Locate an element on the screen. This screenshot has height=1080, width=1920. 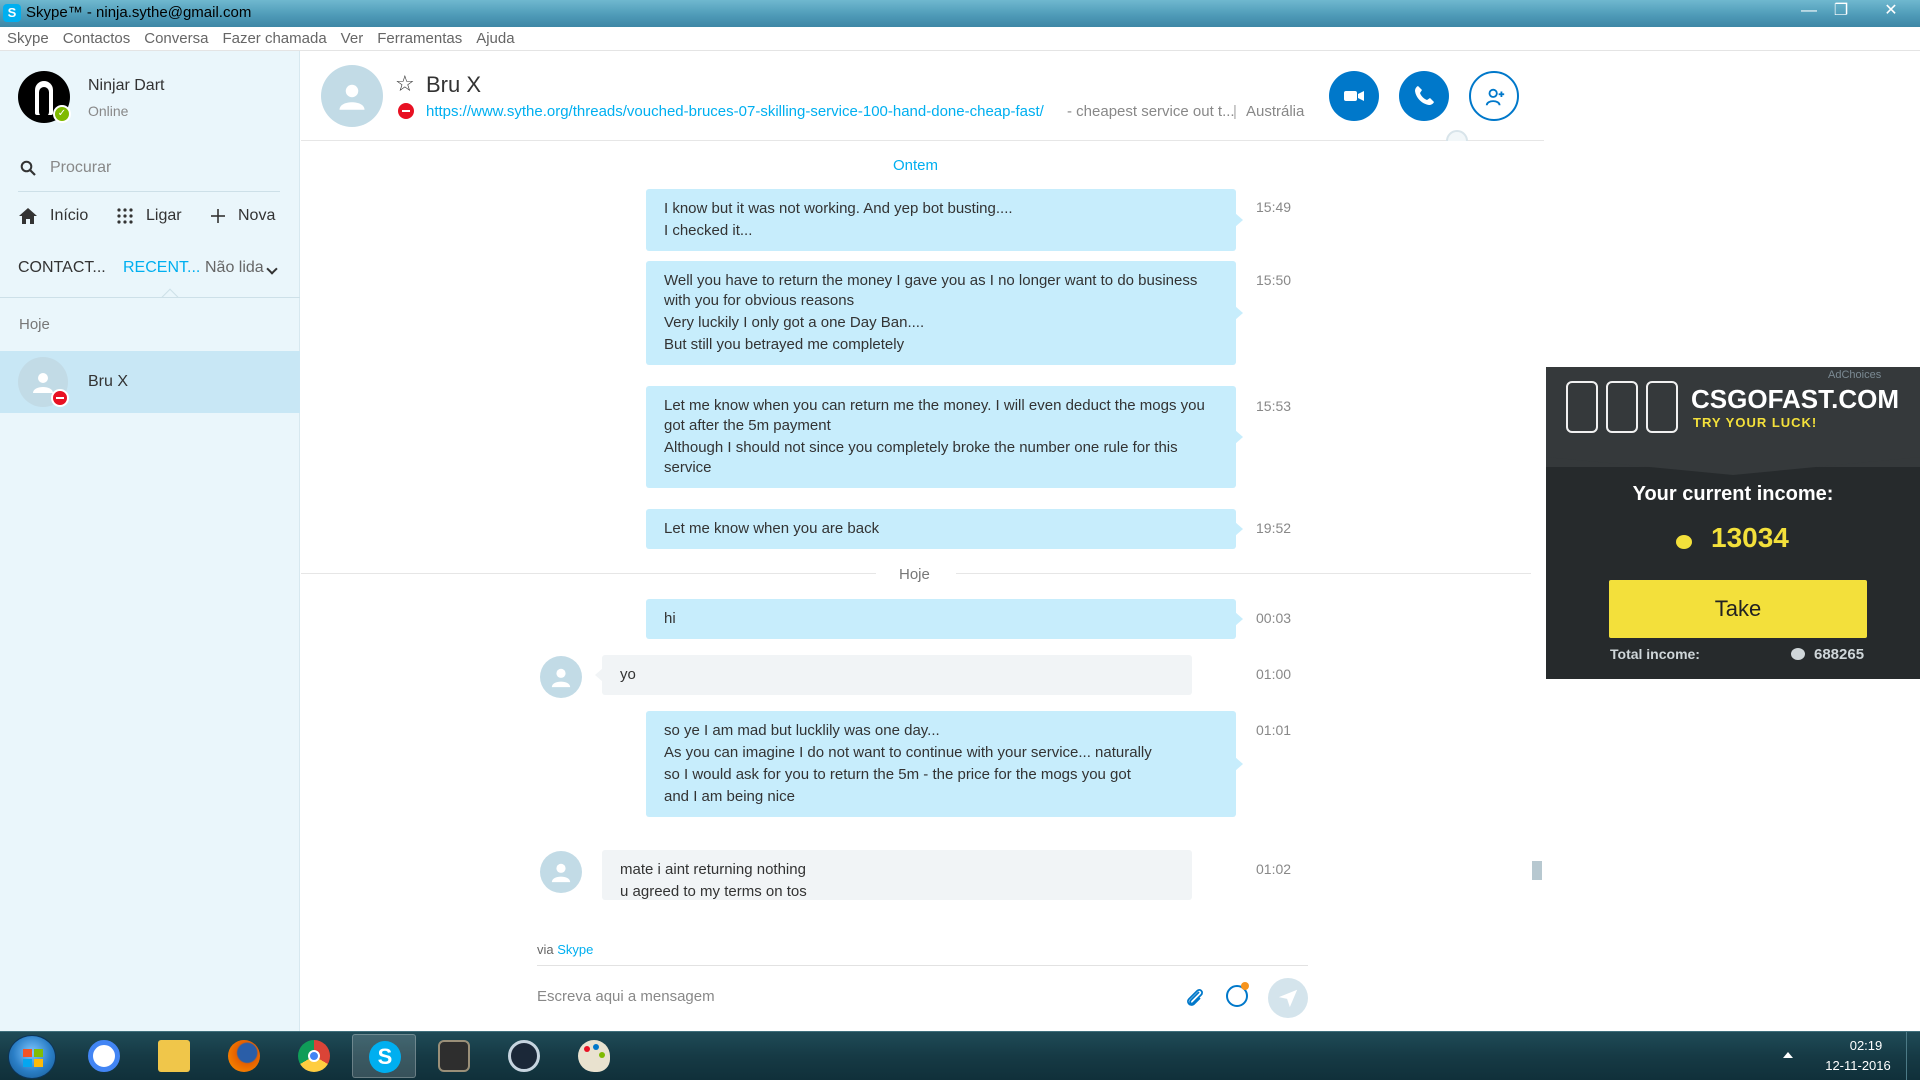
video-call-button is located at coordinates (1354, 96).